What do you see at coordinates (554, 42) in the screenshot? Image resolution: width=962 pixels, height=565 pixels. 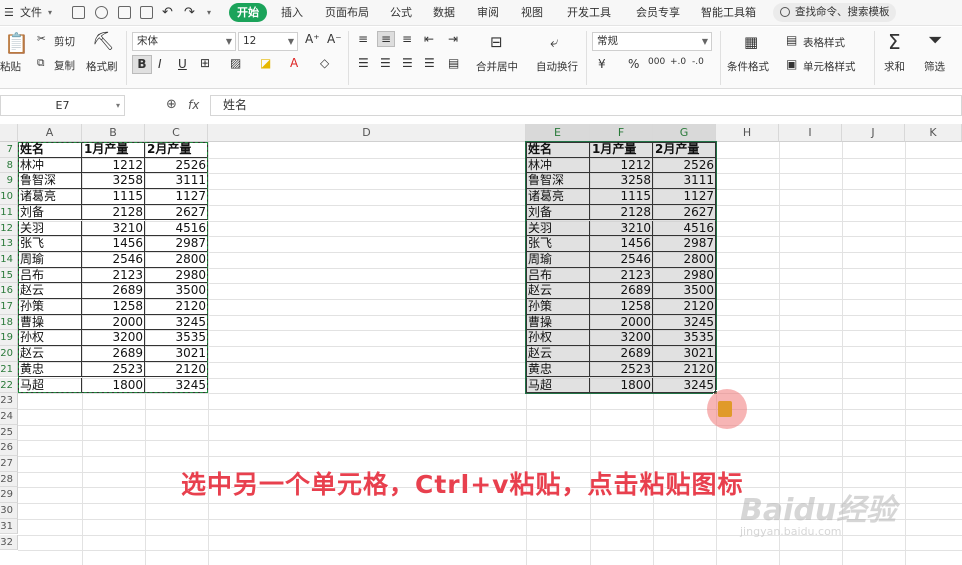 I see `wrap-icon: ⤶` at bounding box center [554, 42].